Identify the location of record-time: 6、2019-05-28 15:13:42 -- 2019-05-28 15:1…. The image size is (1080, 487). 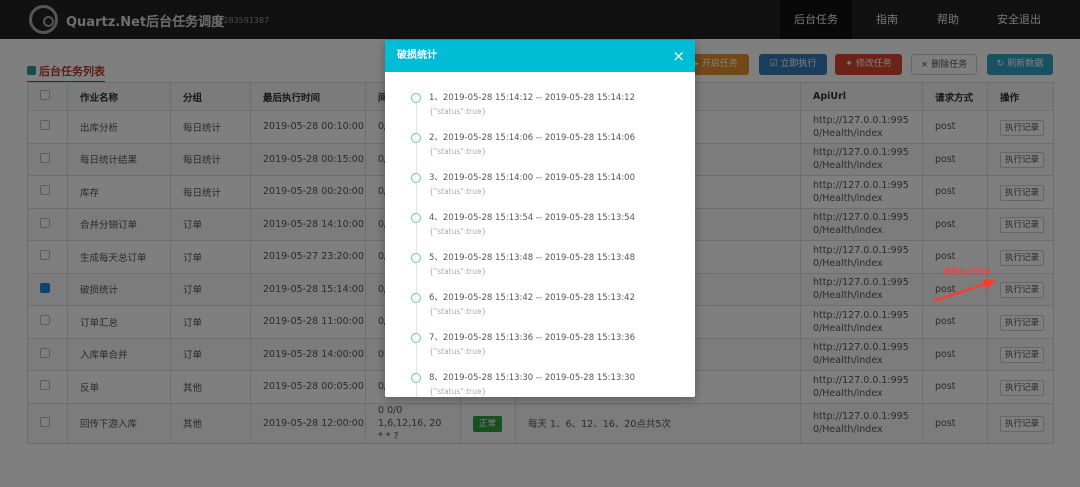
(532, 298).